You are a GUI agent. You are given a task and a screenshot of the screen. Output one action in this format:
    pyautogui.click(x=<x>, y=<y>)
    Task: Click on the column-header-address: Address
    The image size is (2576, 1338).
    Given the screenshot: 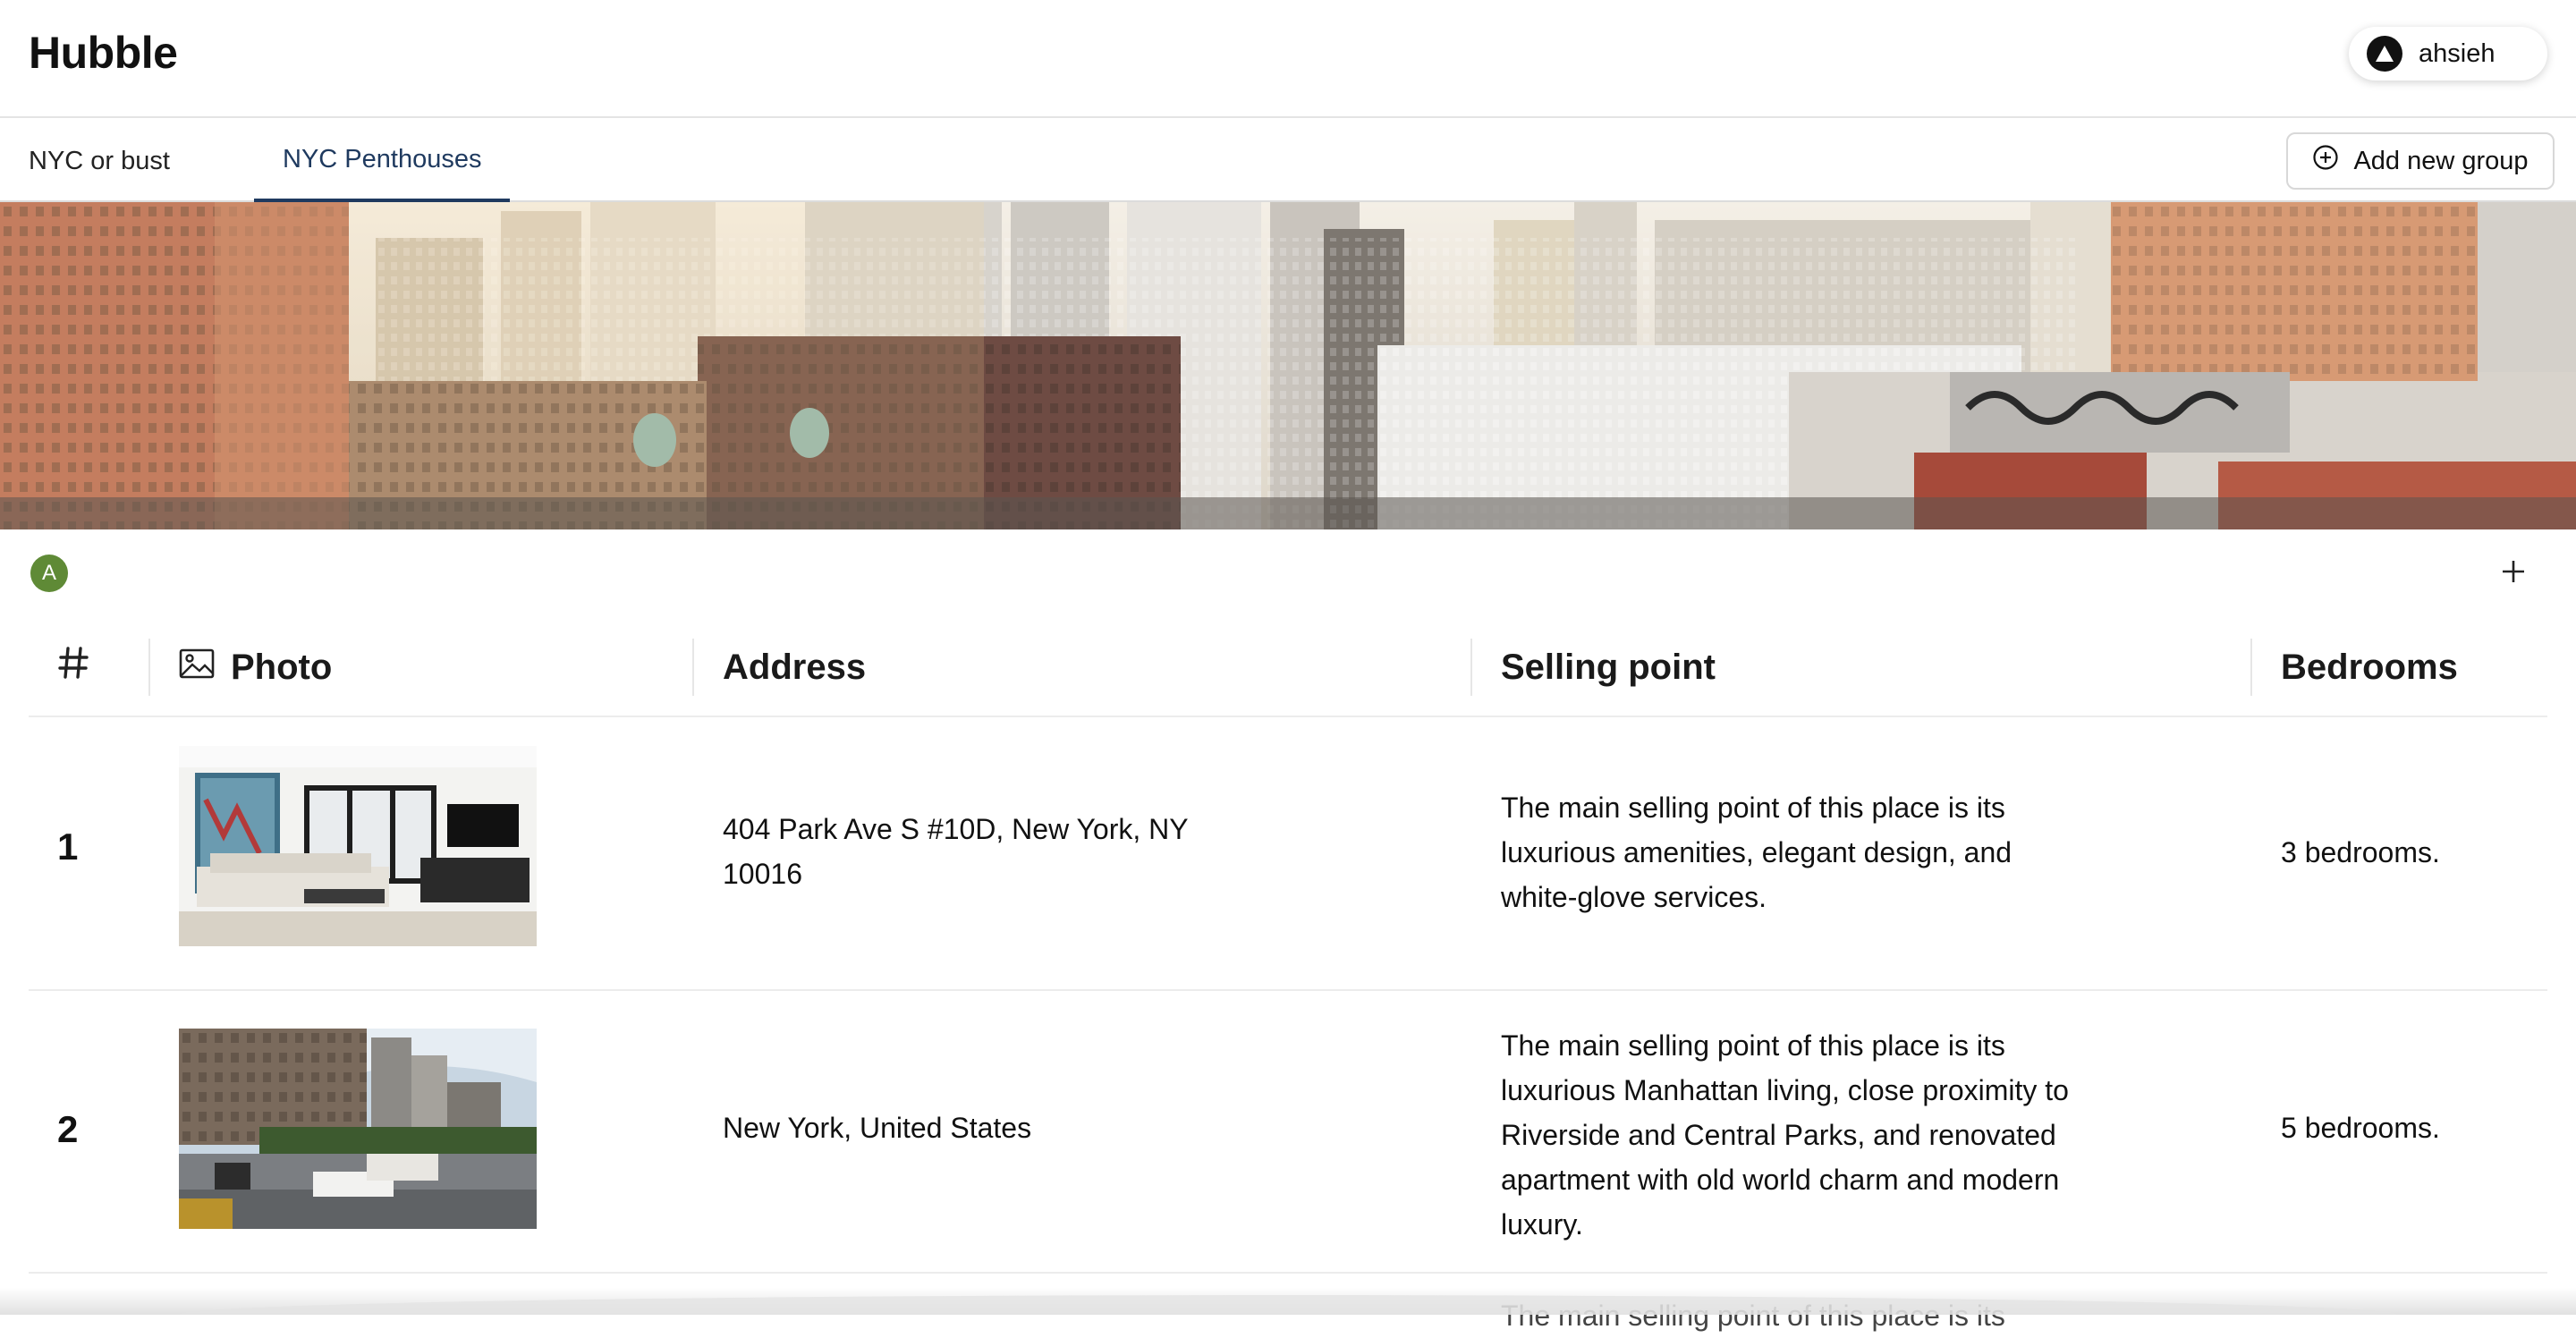 What is the action you would take?
    pyautogui.click(x=794, y=667)
    